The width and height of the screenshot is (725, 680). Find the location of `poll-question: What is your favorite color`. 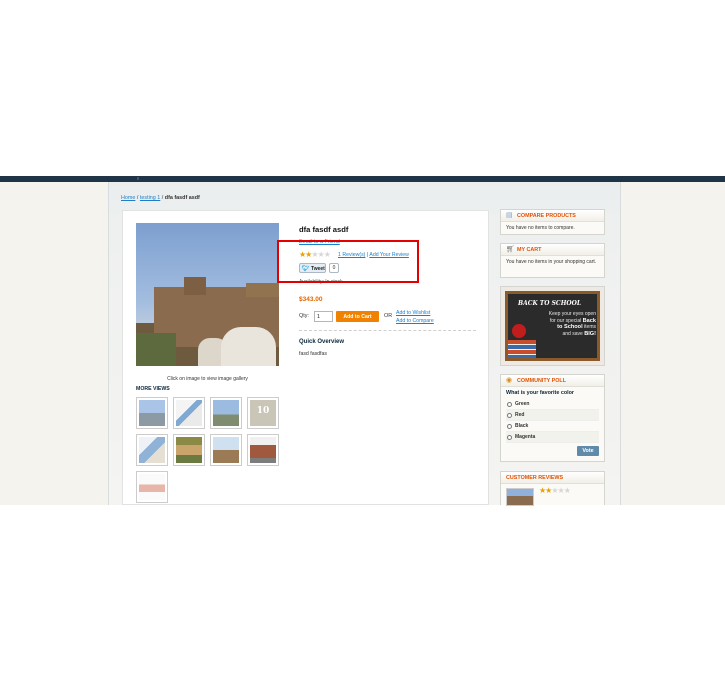

poll-question: What is your favorite color is located at coordinates (540, 393).